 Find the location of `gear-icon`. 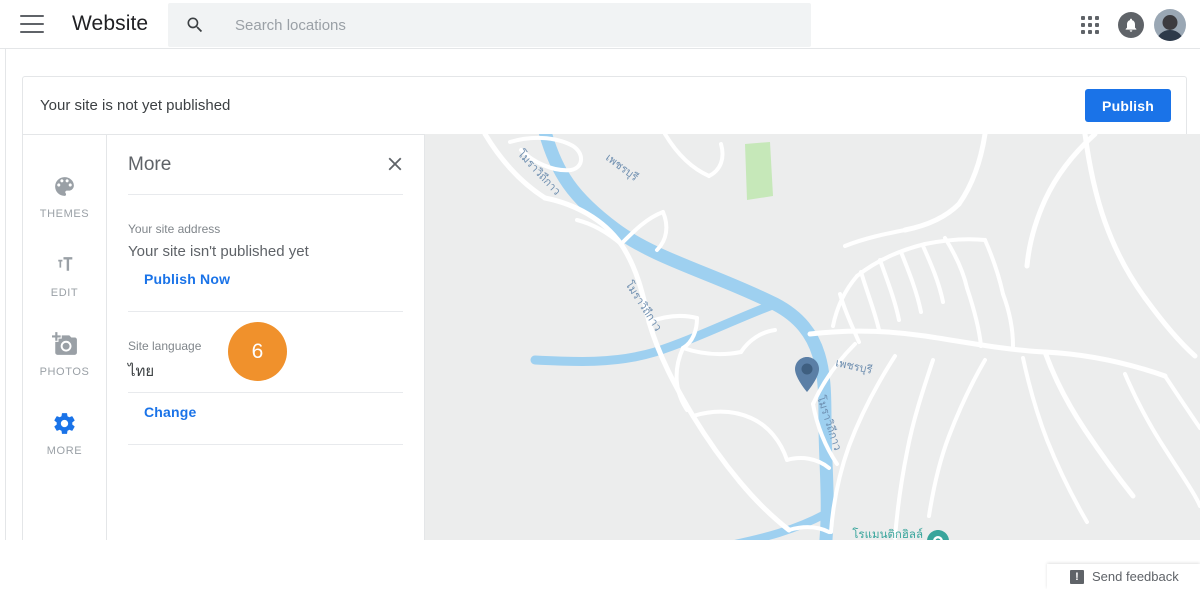

gear-icon is located at coordinates (64, 423).